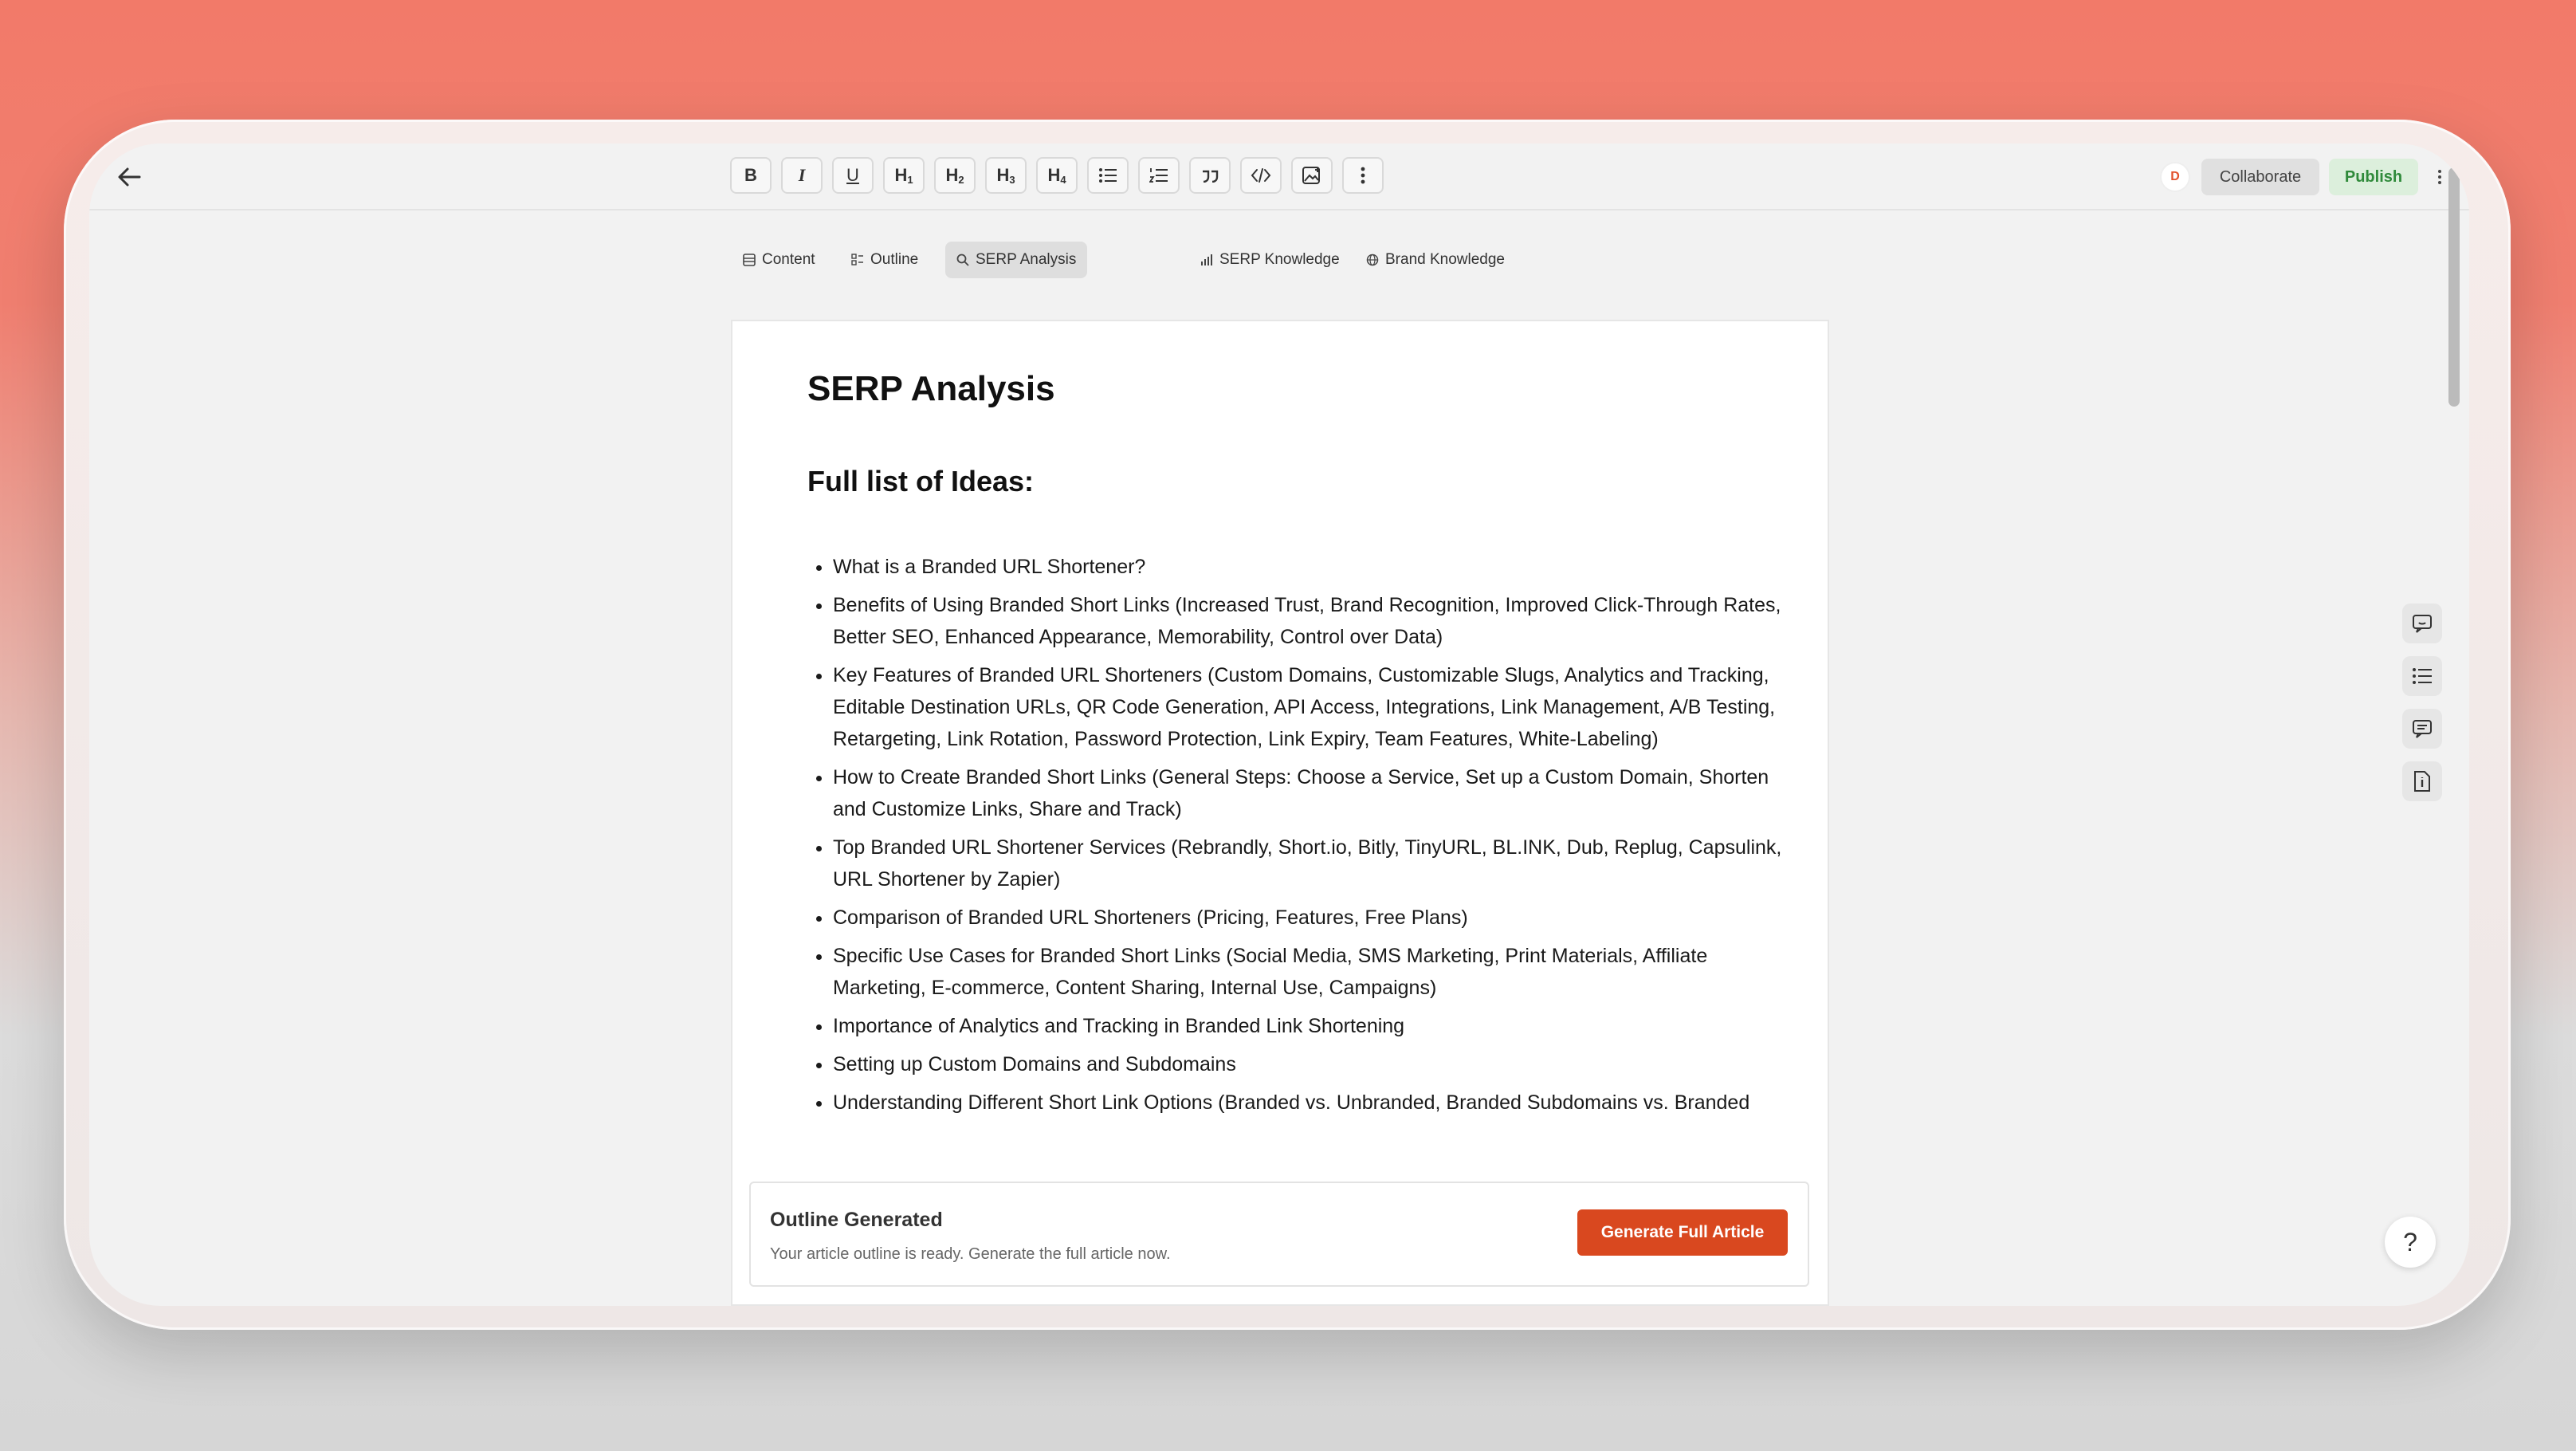  What do you see at coordinates (788, 260) in the screenshot?
I see `tab-content-label: Content` at bounding box center [788, 260].